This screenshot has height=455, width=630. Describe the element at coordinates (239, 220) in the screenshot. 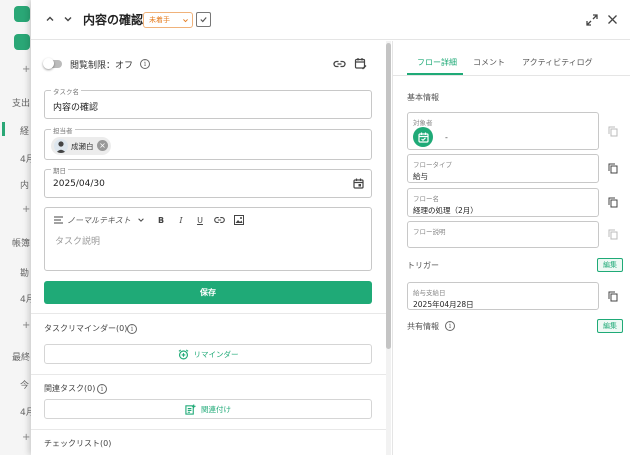

I see `image-icon` at that location.